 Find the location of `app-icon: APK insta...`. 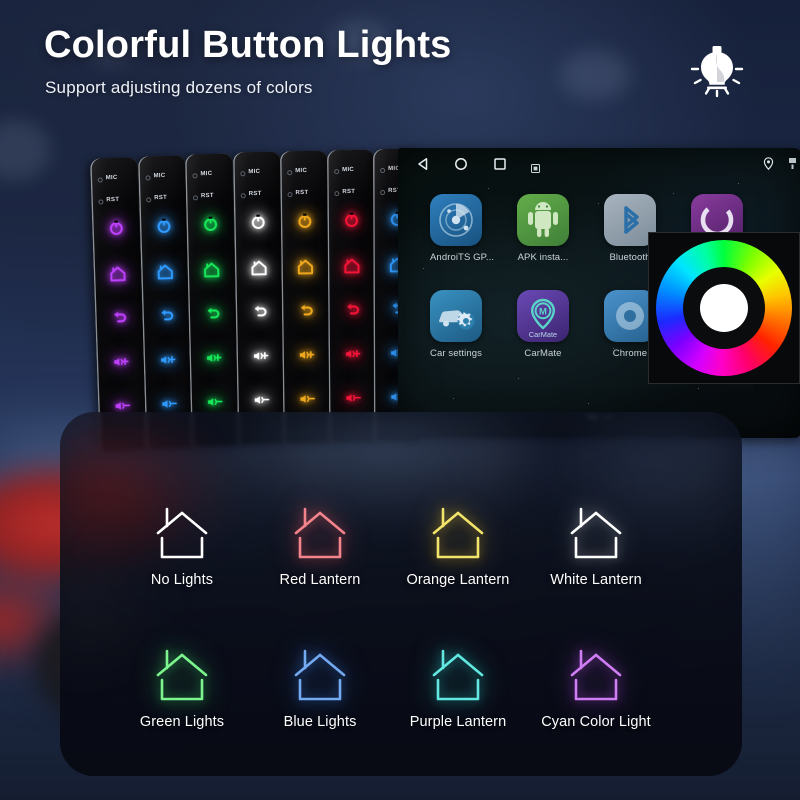

app-icon: APK insta... is located at coordinates (543, 228).